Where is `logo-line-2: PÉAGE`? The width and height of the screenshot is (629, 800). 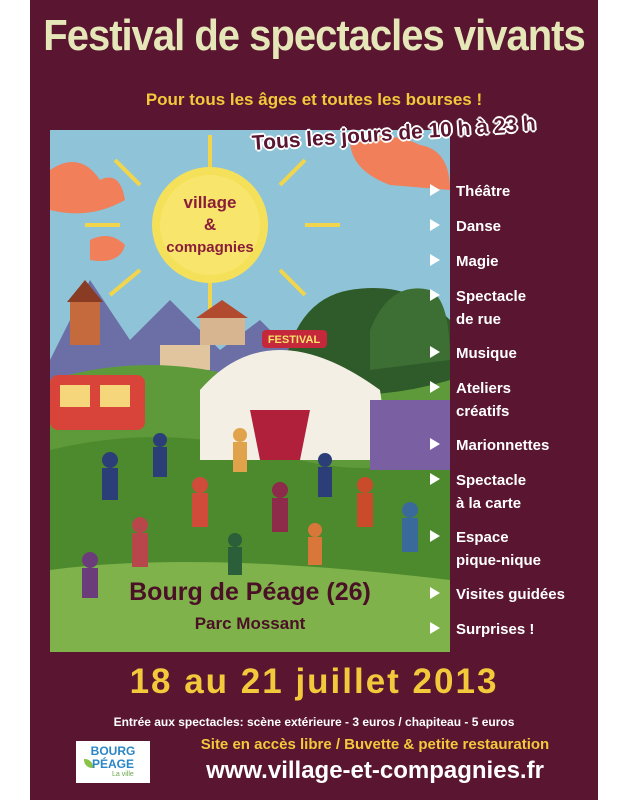
logo-line-2: PÉAGE is located at coordinates (112, 764).